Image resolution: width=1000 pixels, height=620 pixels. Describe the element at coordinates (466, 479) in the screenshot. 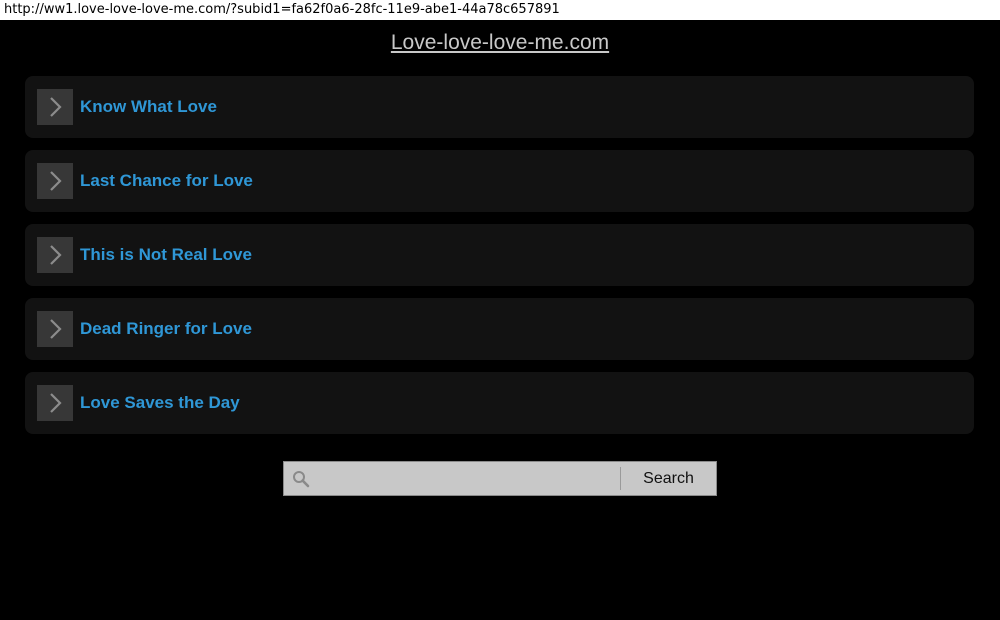

I see `search-input` at that location.